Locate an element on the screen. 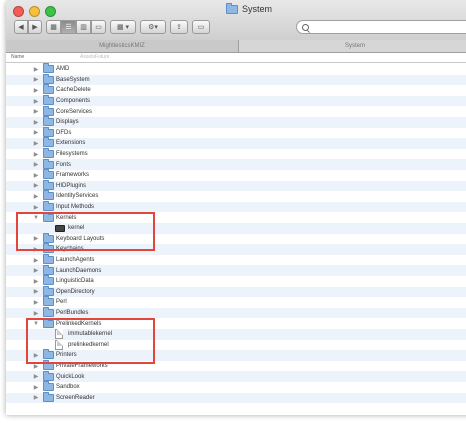 This screenshot has height=423, width=466. file-row: ▶ Displays is located at coordinates (236, 122).